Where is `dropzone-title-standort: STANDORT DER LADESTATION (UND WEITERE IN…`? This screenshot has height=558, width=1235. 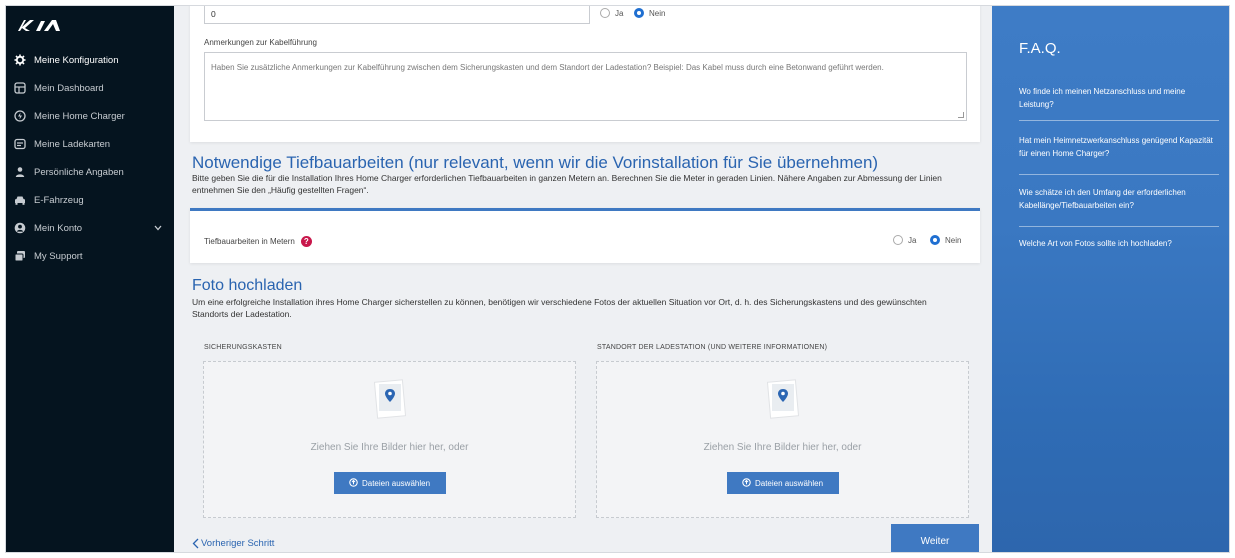
dropzone-title-standort: STANDORT DER LADESTATION (UND WEITERE IN… is located at coordinates (712, 347).